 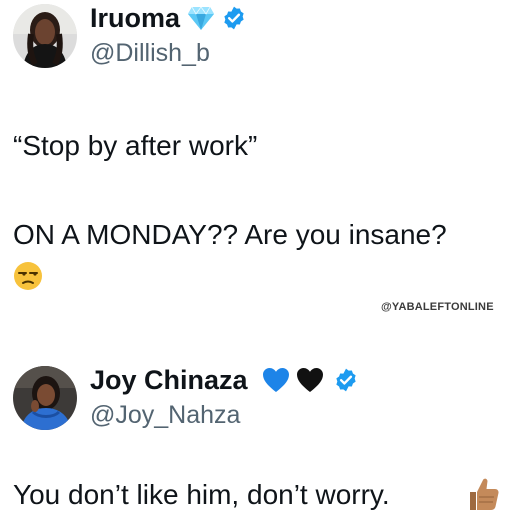 What do you see at coordinates (28, 278) in the screenshot?
I see `unamused-face-icon` at bounding box center [28, 278].